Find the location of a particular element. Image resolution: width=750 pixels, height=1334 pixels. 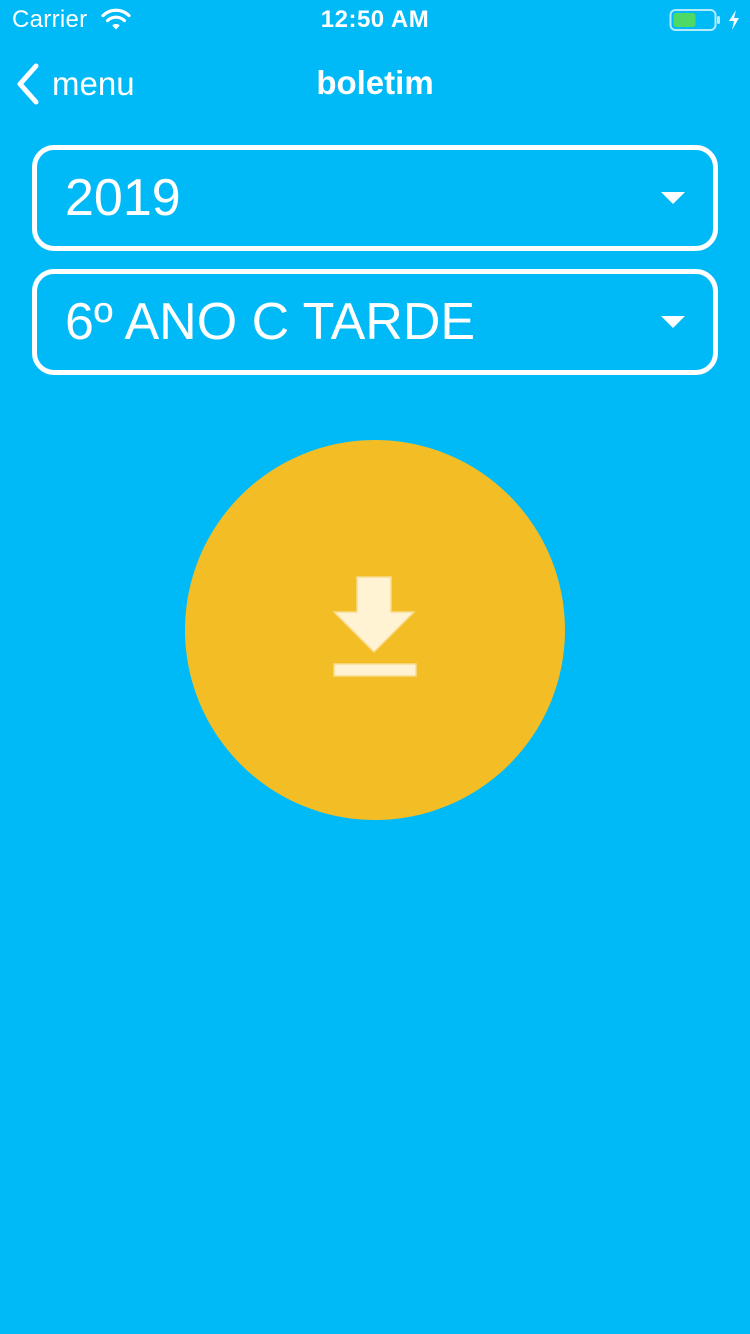

download-button is located at coordinates (375, 630).